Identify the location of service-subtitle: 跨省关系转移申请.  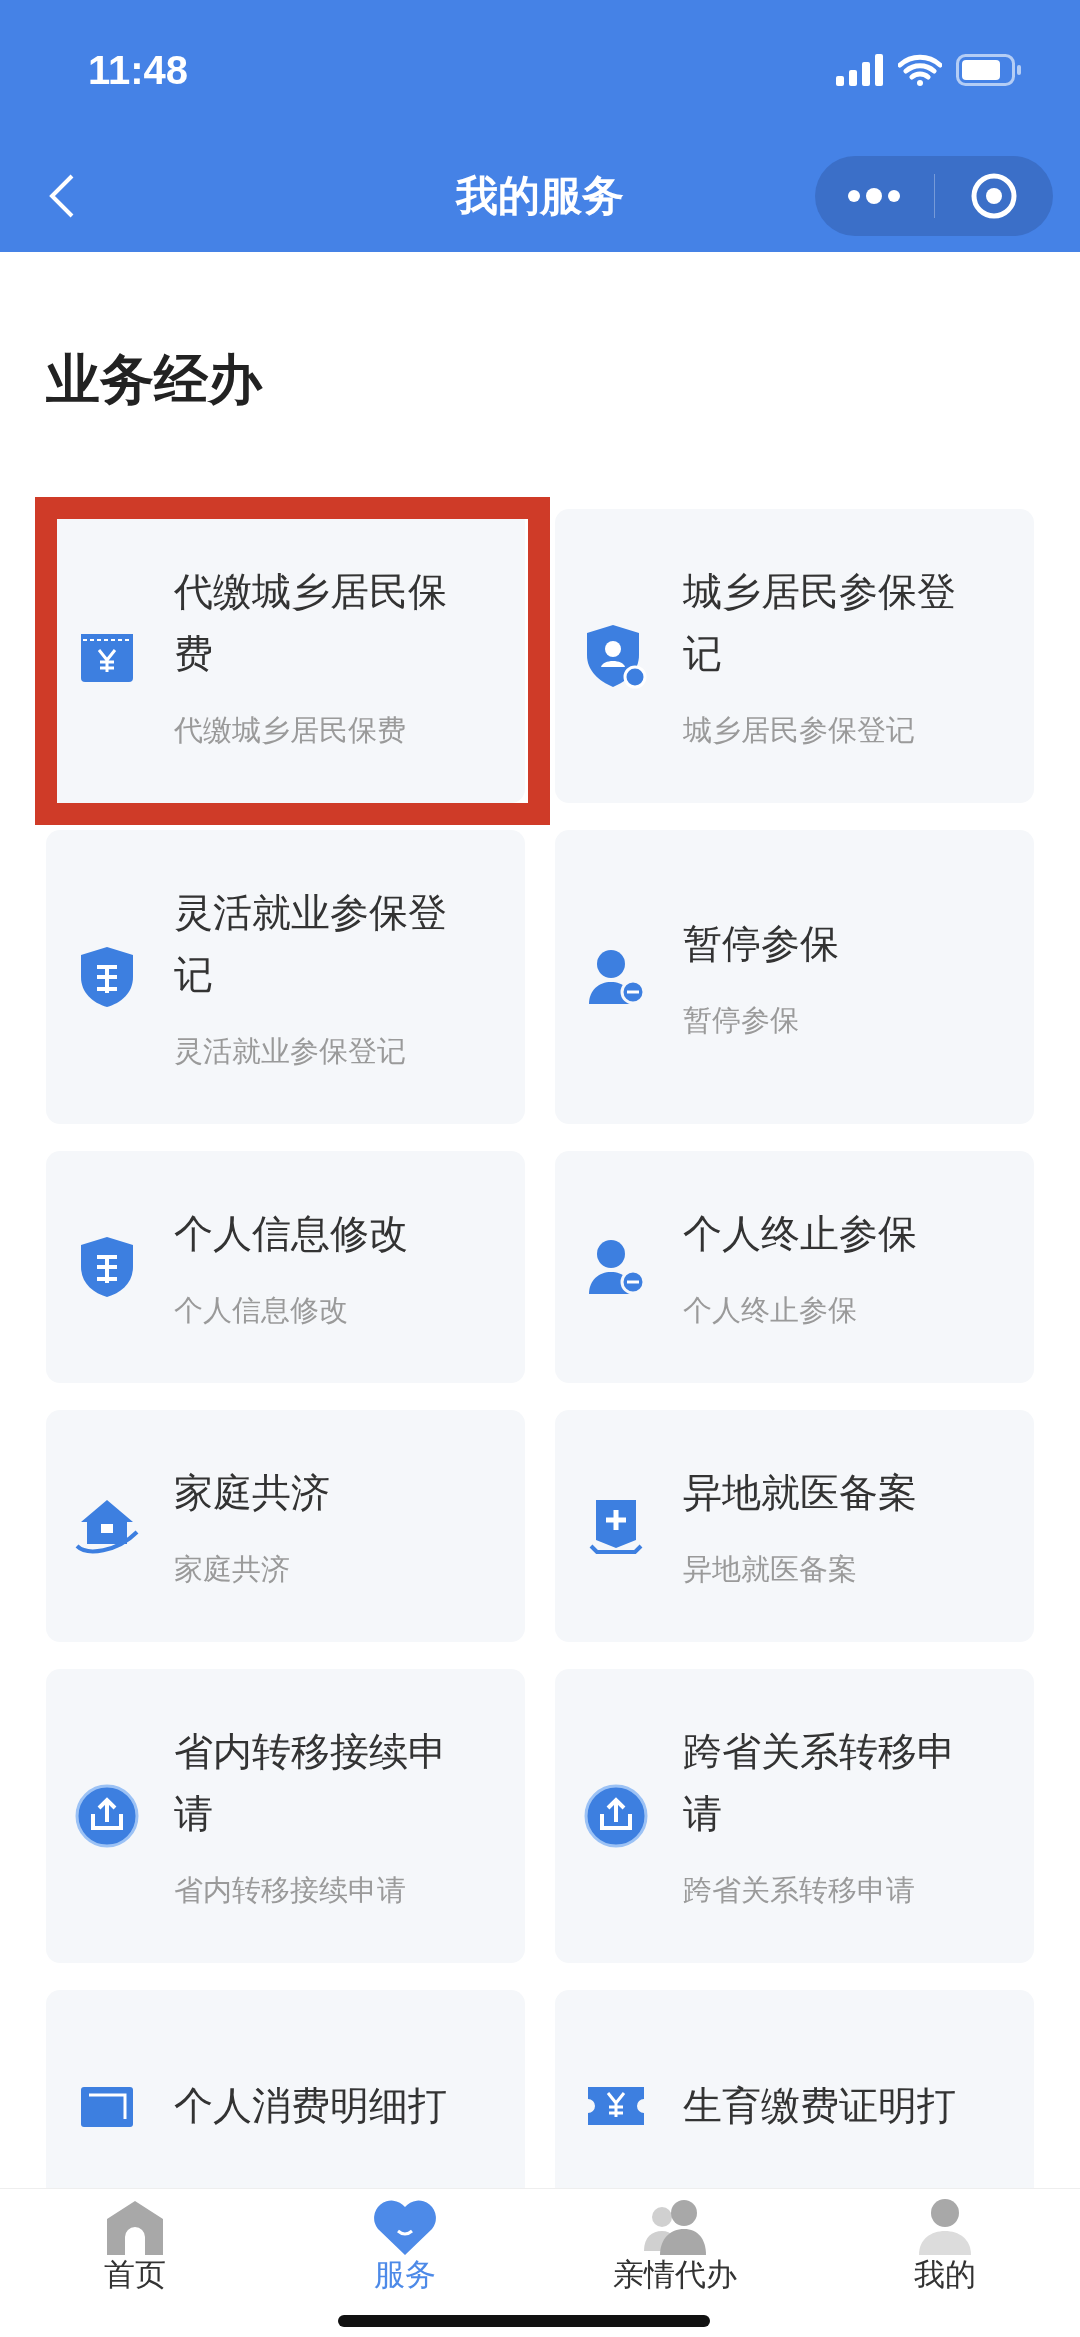
(799, 1890).